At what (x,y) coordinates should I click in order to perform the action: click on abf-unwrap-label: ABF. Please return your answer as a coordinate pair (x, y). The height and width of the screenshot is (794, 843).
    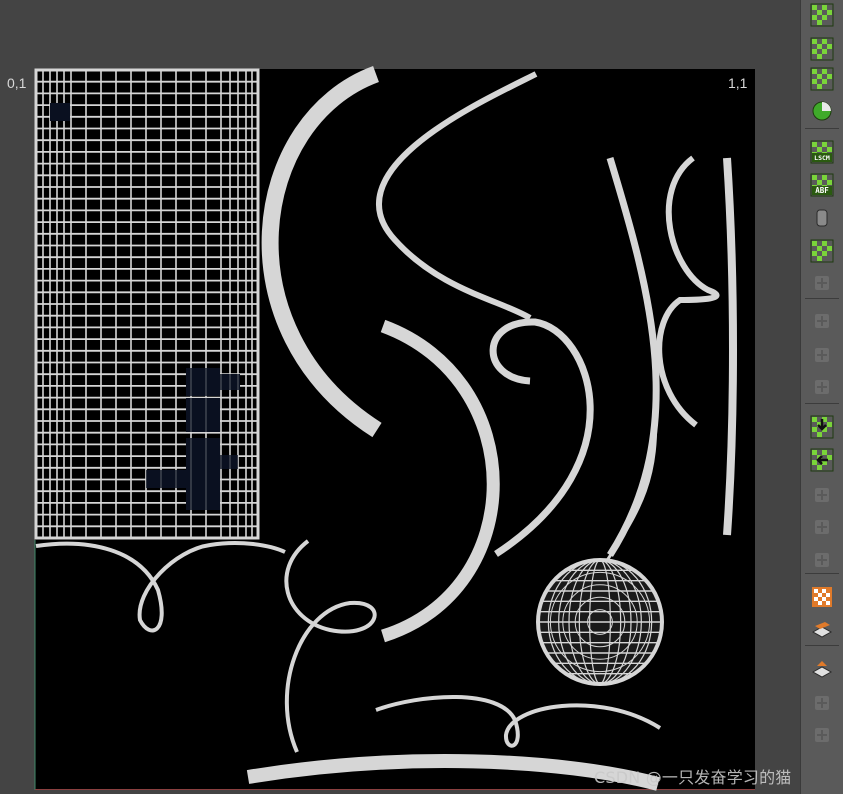
    Looking at the image, I should click on (822, 190).